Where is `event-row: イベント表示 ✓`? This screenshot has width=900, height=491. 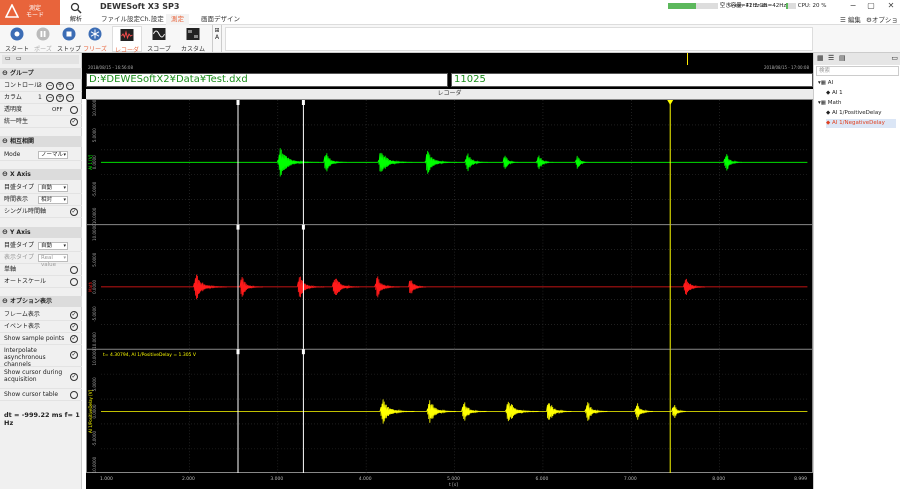
event-row: イベント表示 ✓ is located at coordinates (41, 327).